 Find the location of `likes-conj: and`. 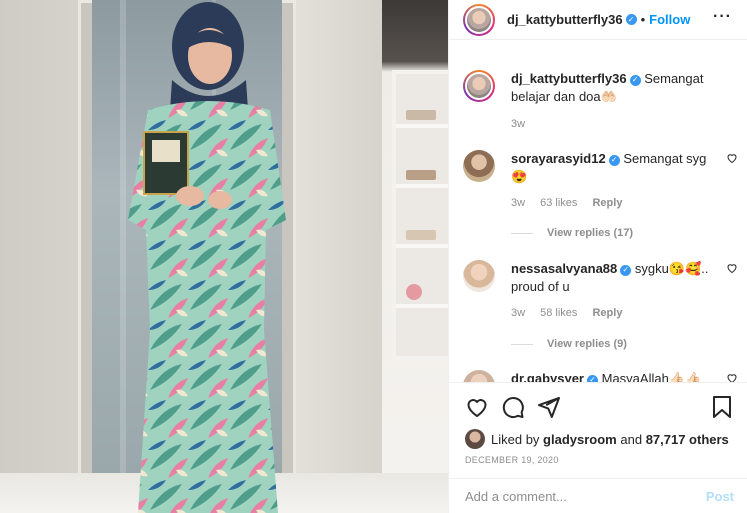

likes-conj: and is located at coordinates (631, 439).